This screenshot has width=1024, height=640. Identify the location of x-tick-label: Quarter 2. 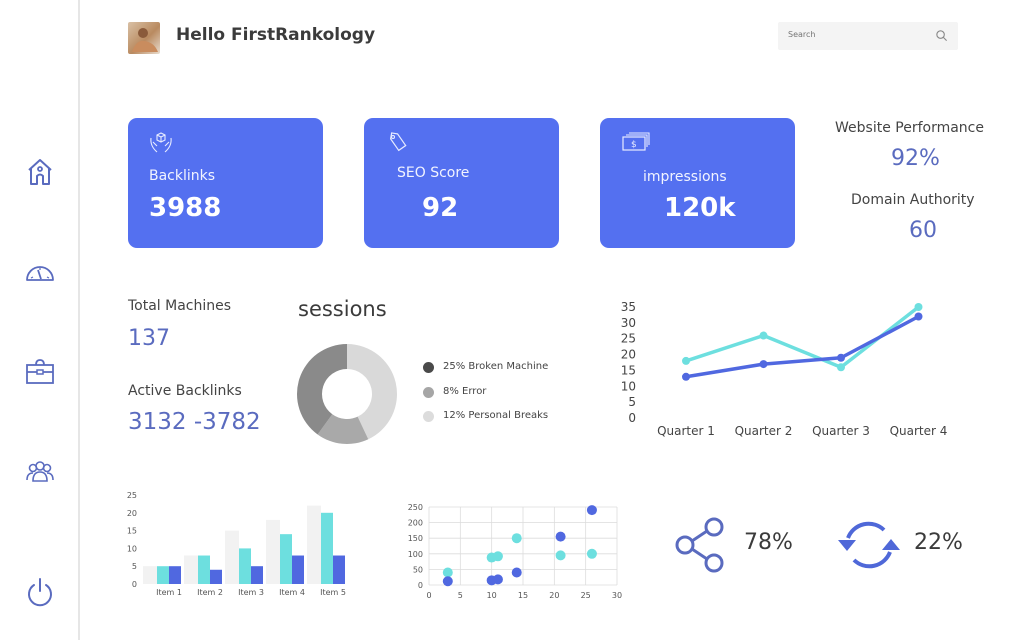
(764, 431).